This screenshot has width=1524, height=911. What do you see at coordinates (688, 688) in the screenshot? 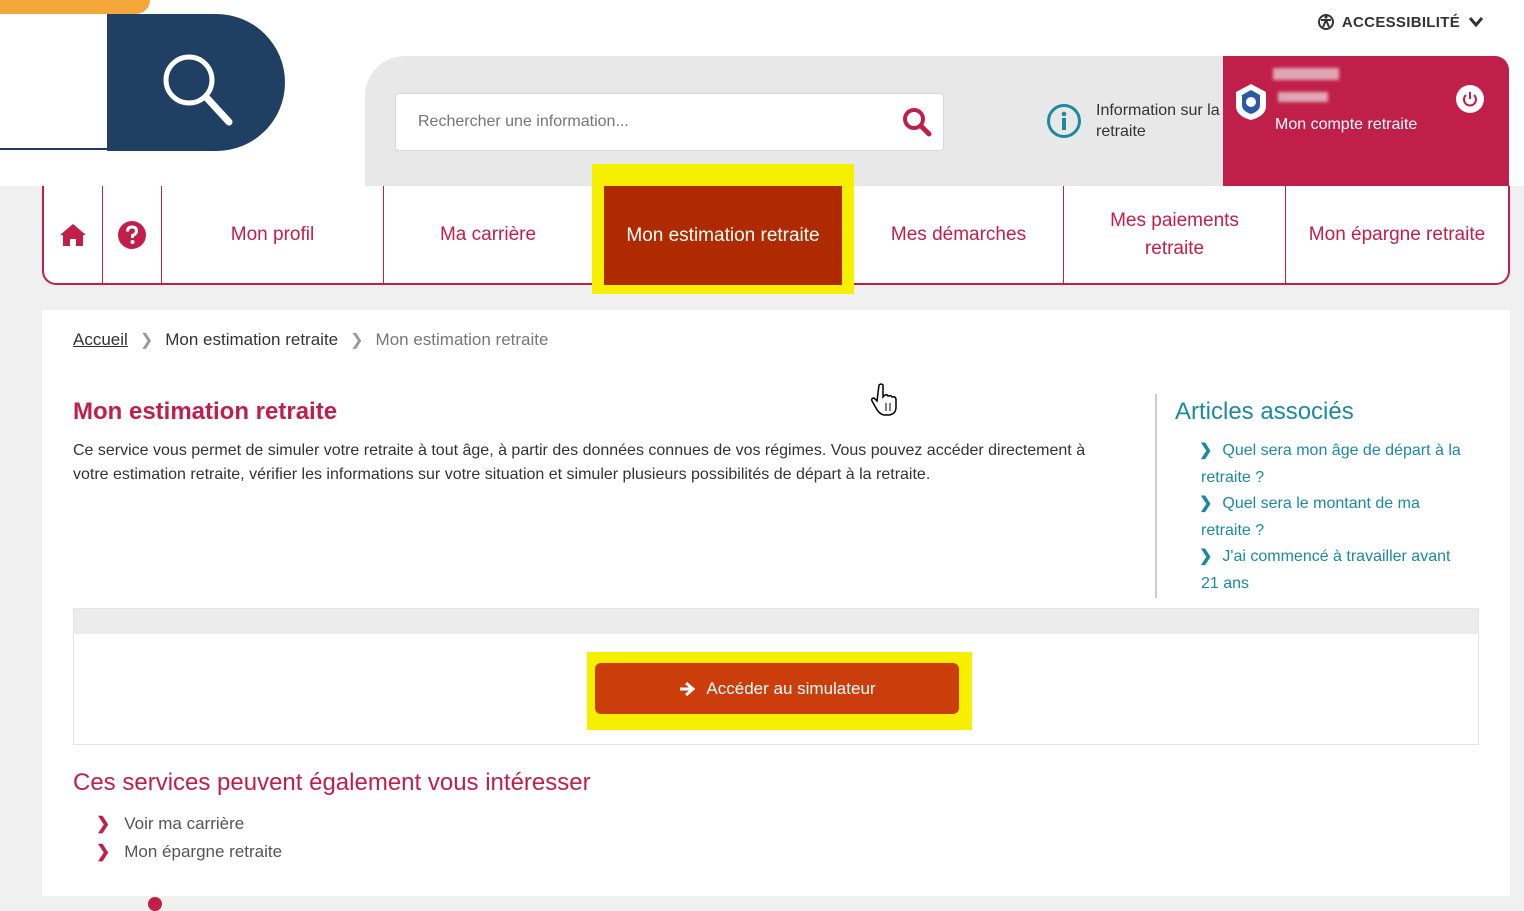
I see `arrow-right-icon` at bounding box center [688, 688].